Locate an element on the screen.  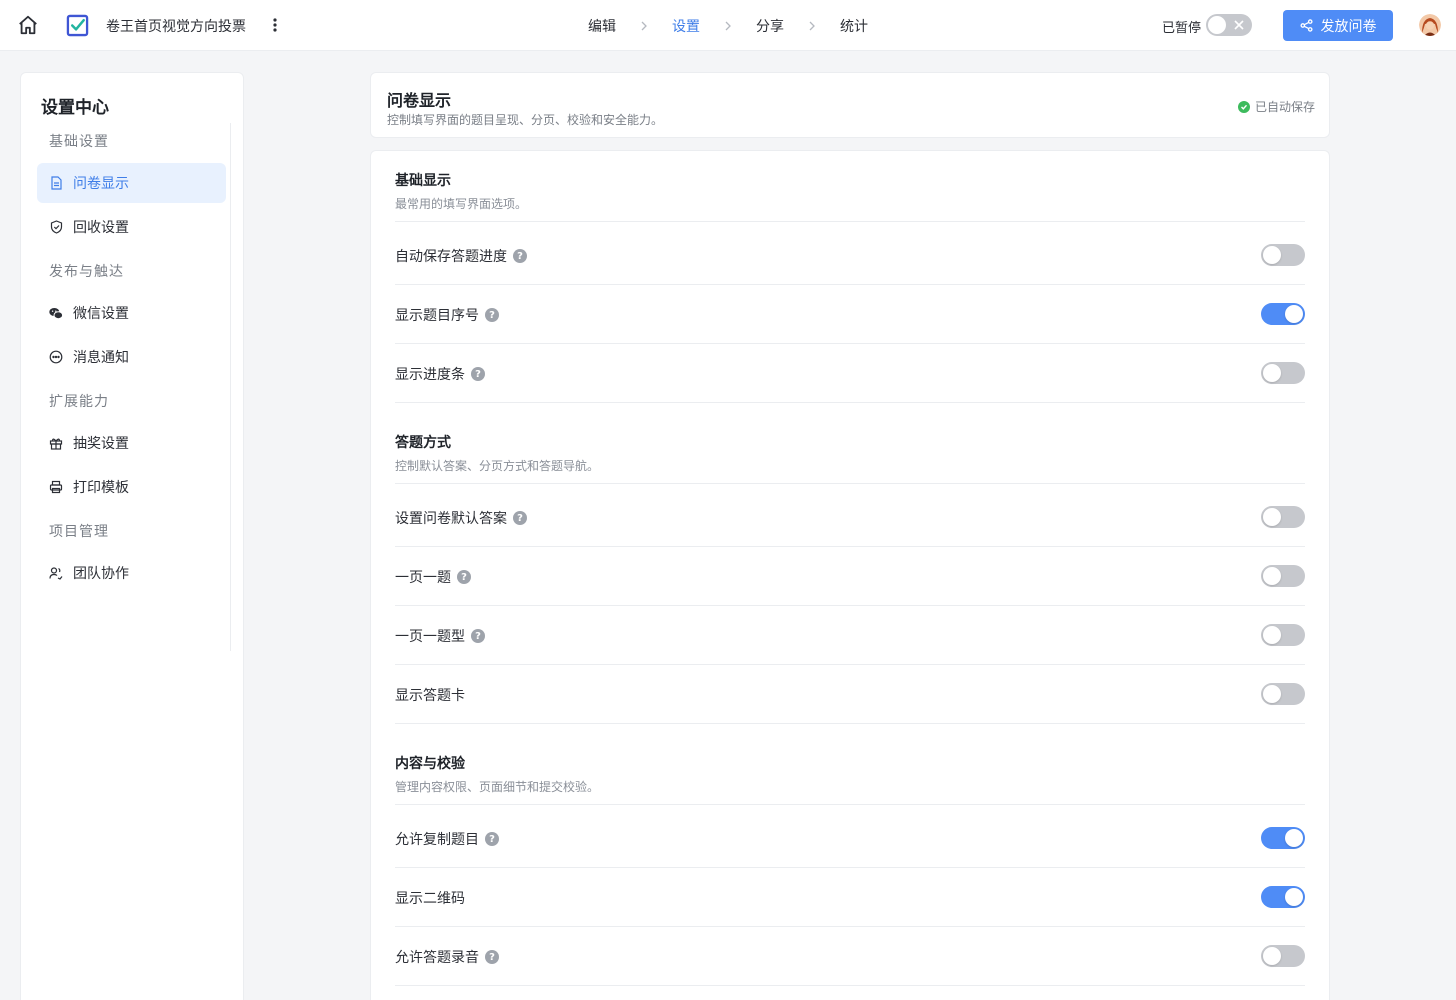
survey-title: 卷王首页视觉方向投票 is located at coordinates (176, 27).